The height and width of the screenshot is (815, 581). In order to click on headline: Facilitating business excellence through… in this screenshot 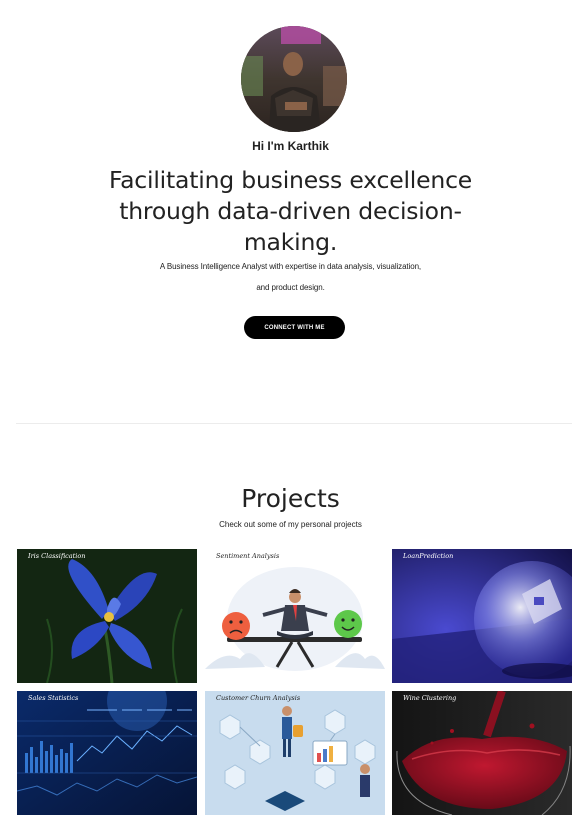, I will do `click(290, 211)`.